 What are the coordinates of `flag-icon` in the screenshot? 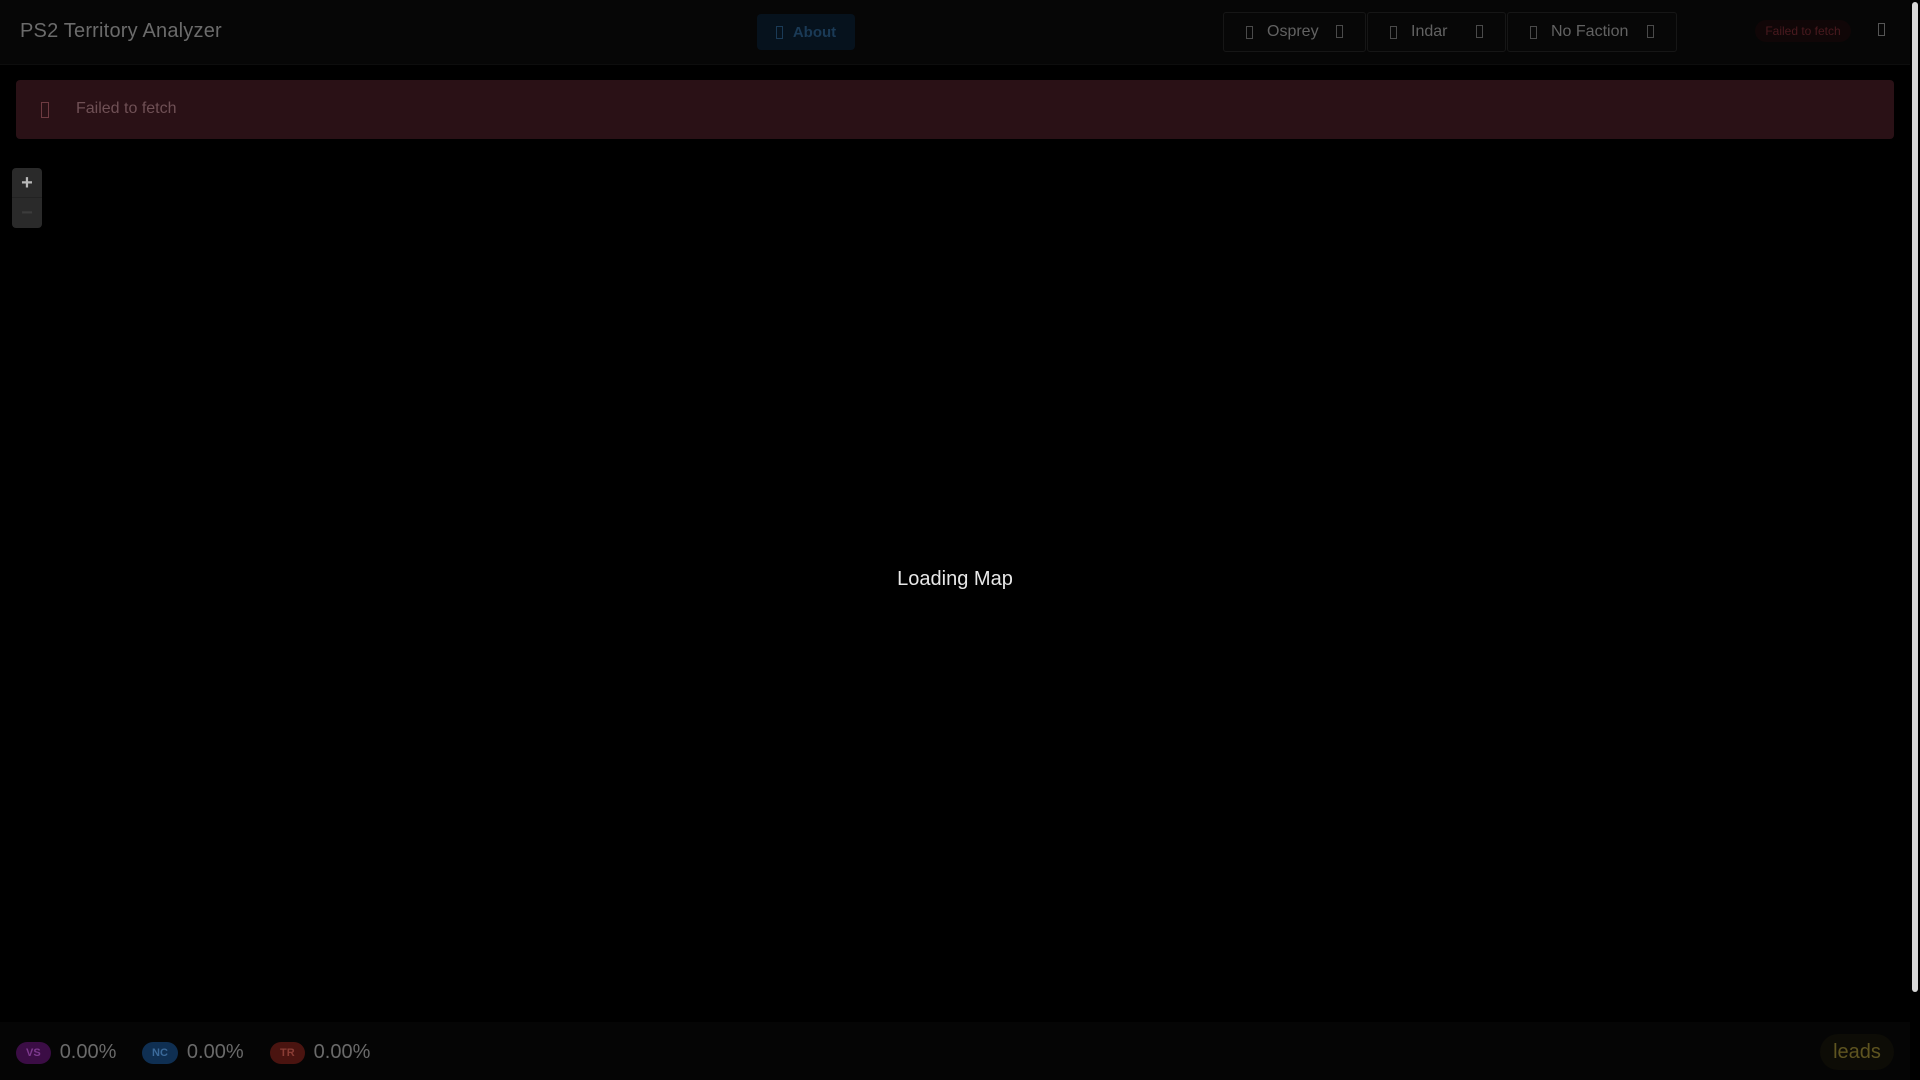 It's located at (1533, 32).